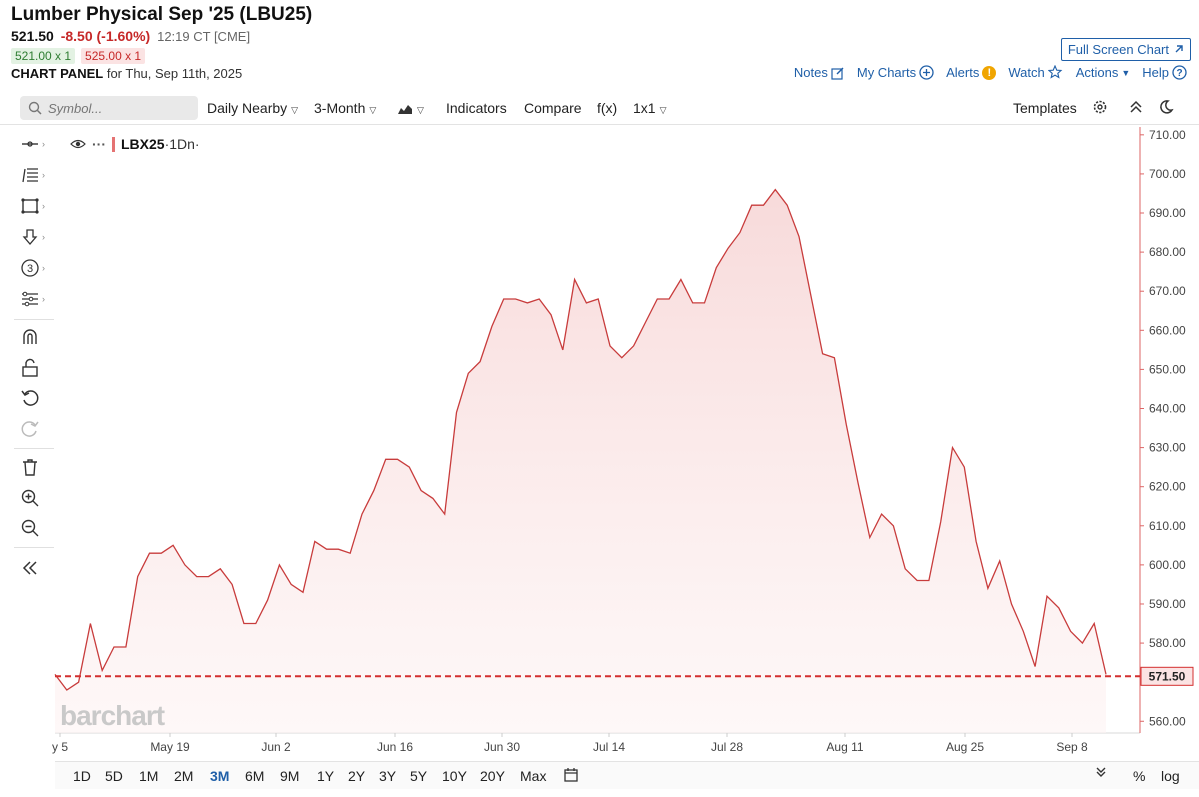 The width and height of the screenshot is (1199, 797). Describe the element at coordinates (112, 715) in the screenshot. I see `barchart-watermark: barchart` at that location.